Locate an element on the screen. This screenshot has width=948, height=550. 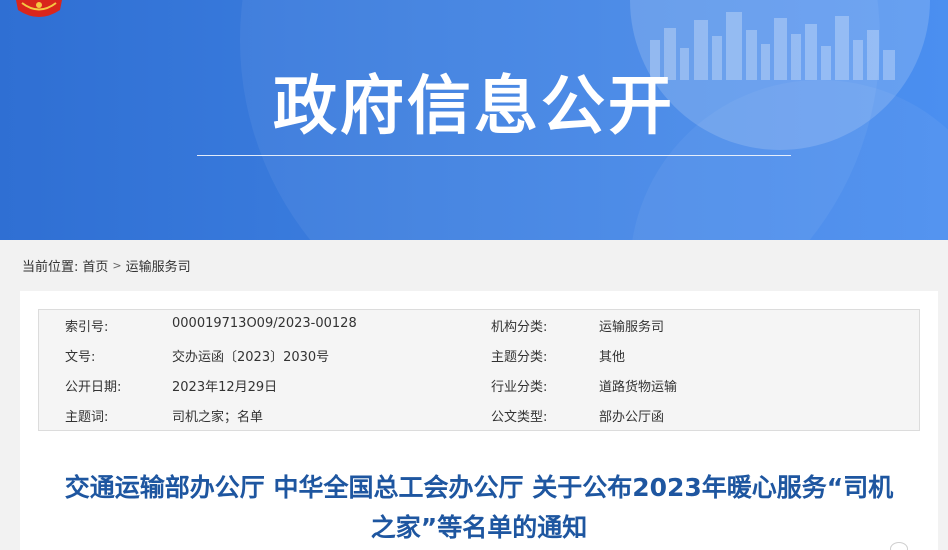
banner-underline is located at coordinates (494, 155).